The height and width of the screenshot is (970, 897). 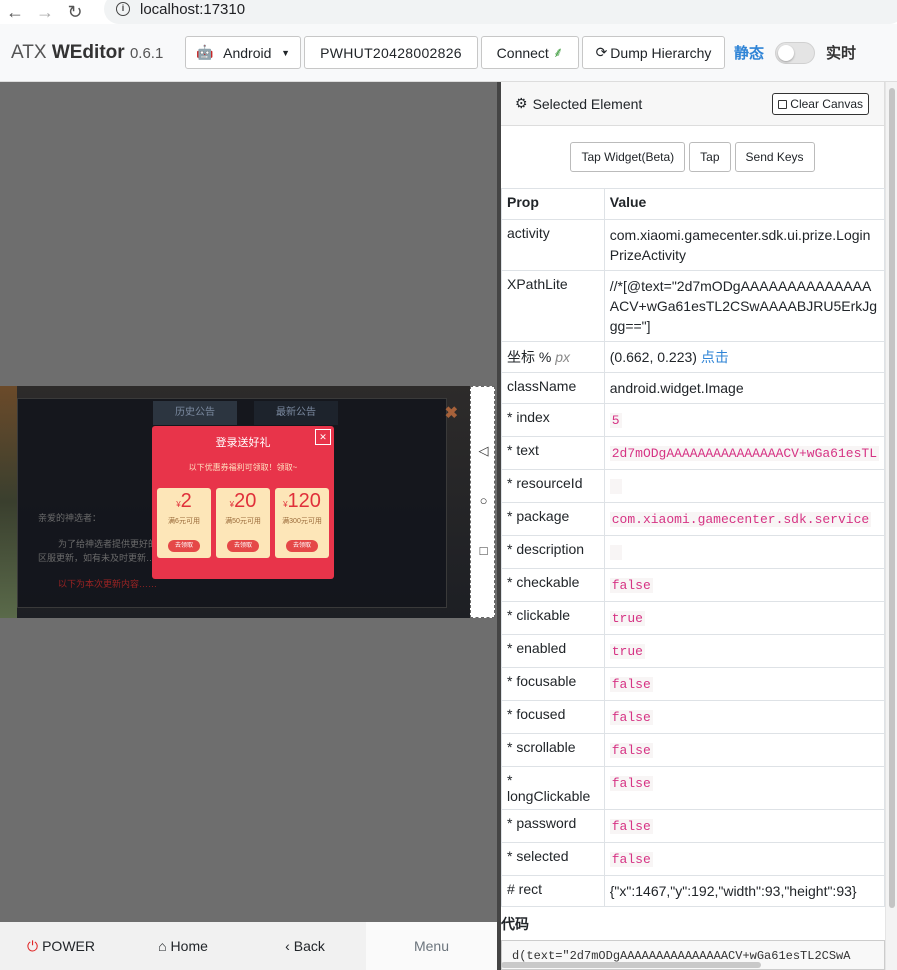 What do you see at coordinates (715, 357) in the screenshot?
I see `coord-click-link: 点击` at bounding box center [715, 357].